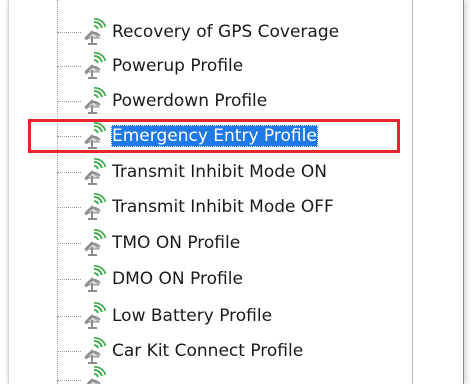  Describe the element at coordinates (219, 172) in the screenshot. I see `tree-item-label: Transmit Inhibit Mode ON` at that location.